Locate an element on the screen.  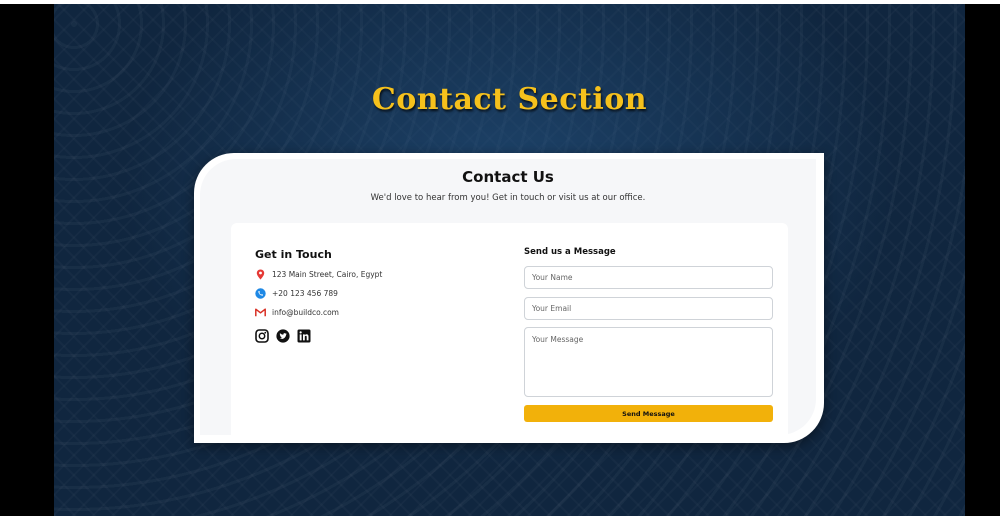
gmail-icon is located at coordinates (260, 312).